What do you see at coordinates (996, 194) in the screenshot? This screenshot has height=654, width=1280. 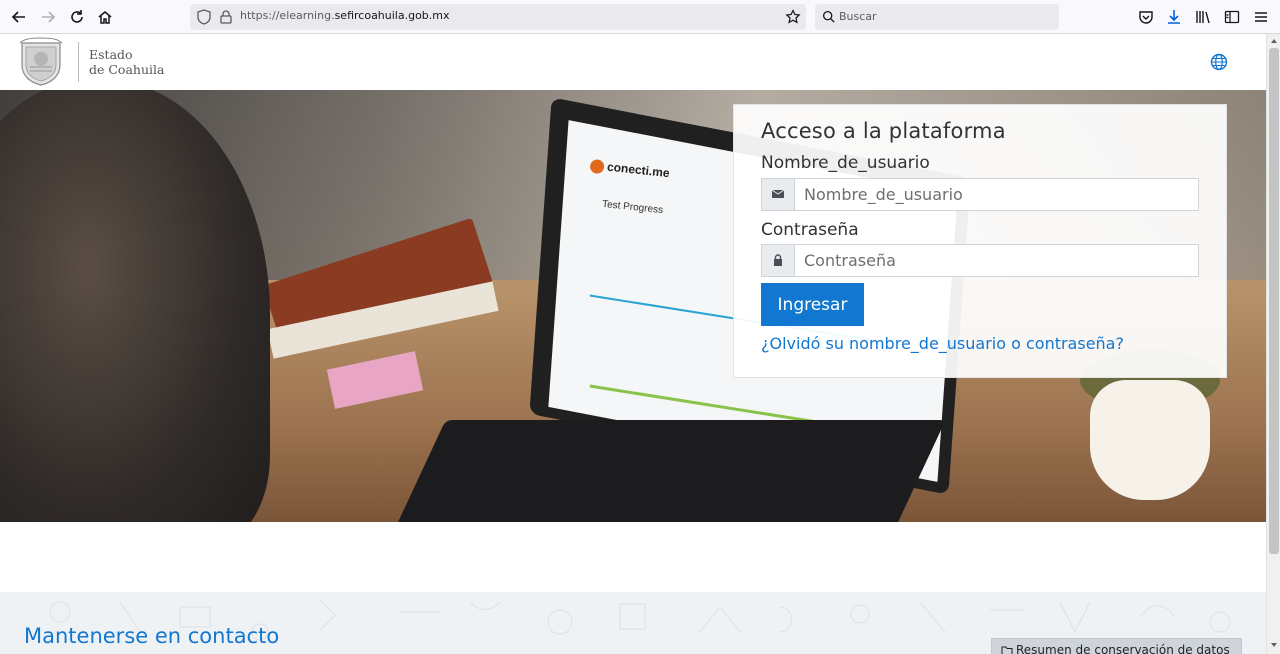 I see `username-input` at bounding box center [996, 194].